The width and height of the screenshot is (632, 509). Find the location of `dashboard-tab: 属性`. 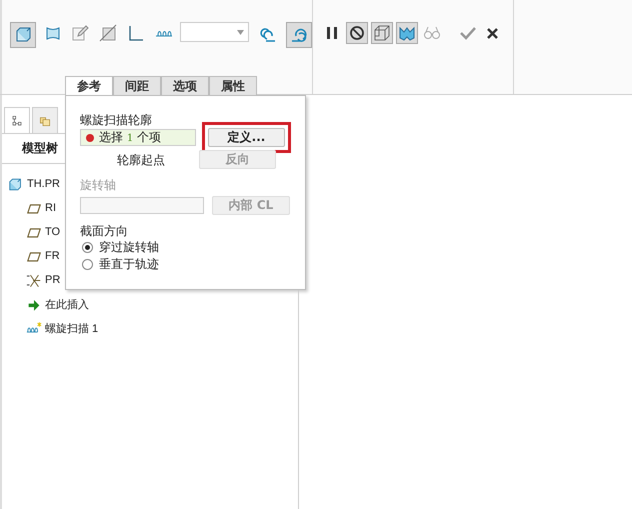

dashboard-tab: 属性 is located at coordinates (233, 85).